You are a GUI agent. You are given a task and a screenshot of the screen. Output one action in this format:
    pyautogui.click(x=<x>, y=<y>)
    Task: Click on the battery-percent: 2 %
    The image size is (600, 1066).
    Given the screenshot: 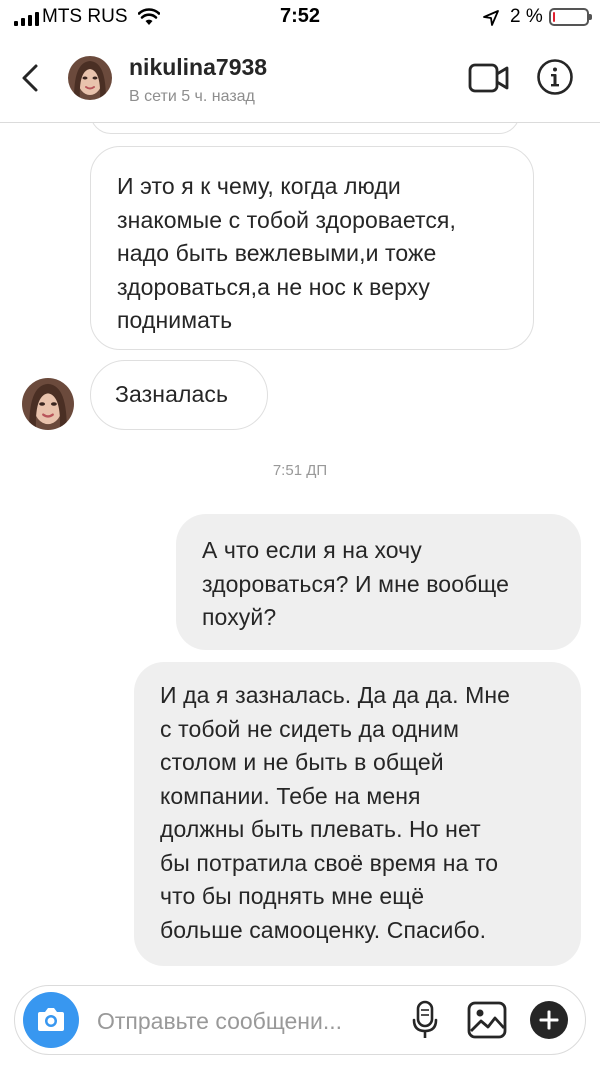 What is the action you would take?
    pyautogui.click(x=526, y=16)
    